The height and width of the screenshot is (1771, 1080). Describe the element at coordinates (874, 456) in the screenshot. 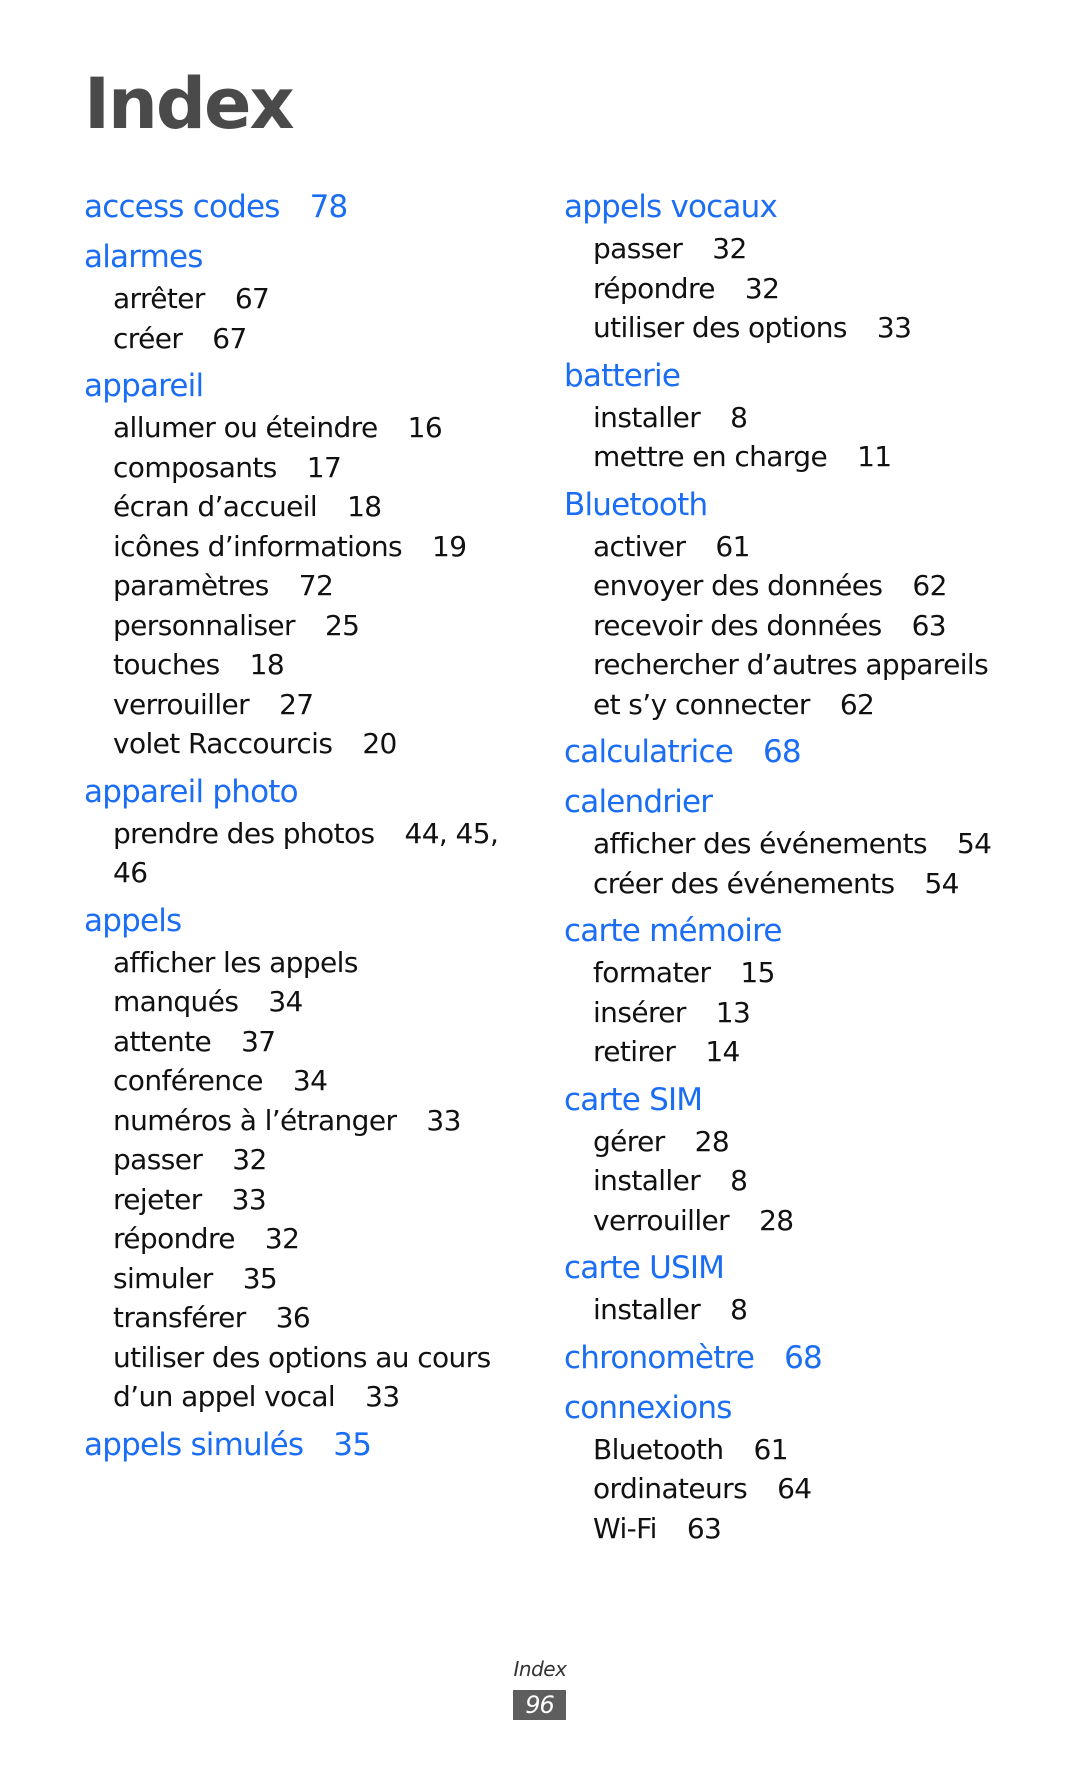

I see `page-reference-link: 11` at that location.